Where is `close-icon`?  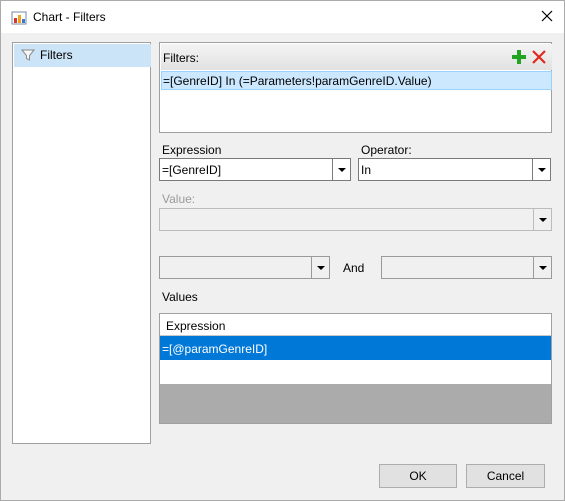
close-icon is located at coordinates (547, 17).